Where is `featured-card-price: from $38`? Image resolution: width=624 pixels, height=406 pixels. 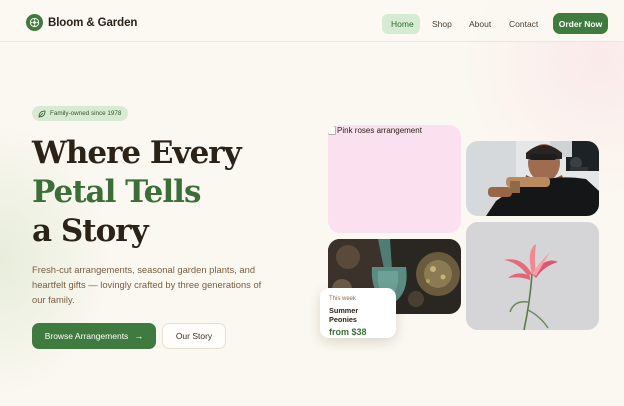 featured-card-price: from $38 is located at coordinates (348, 332).